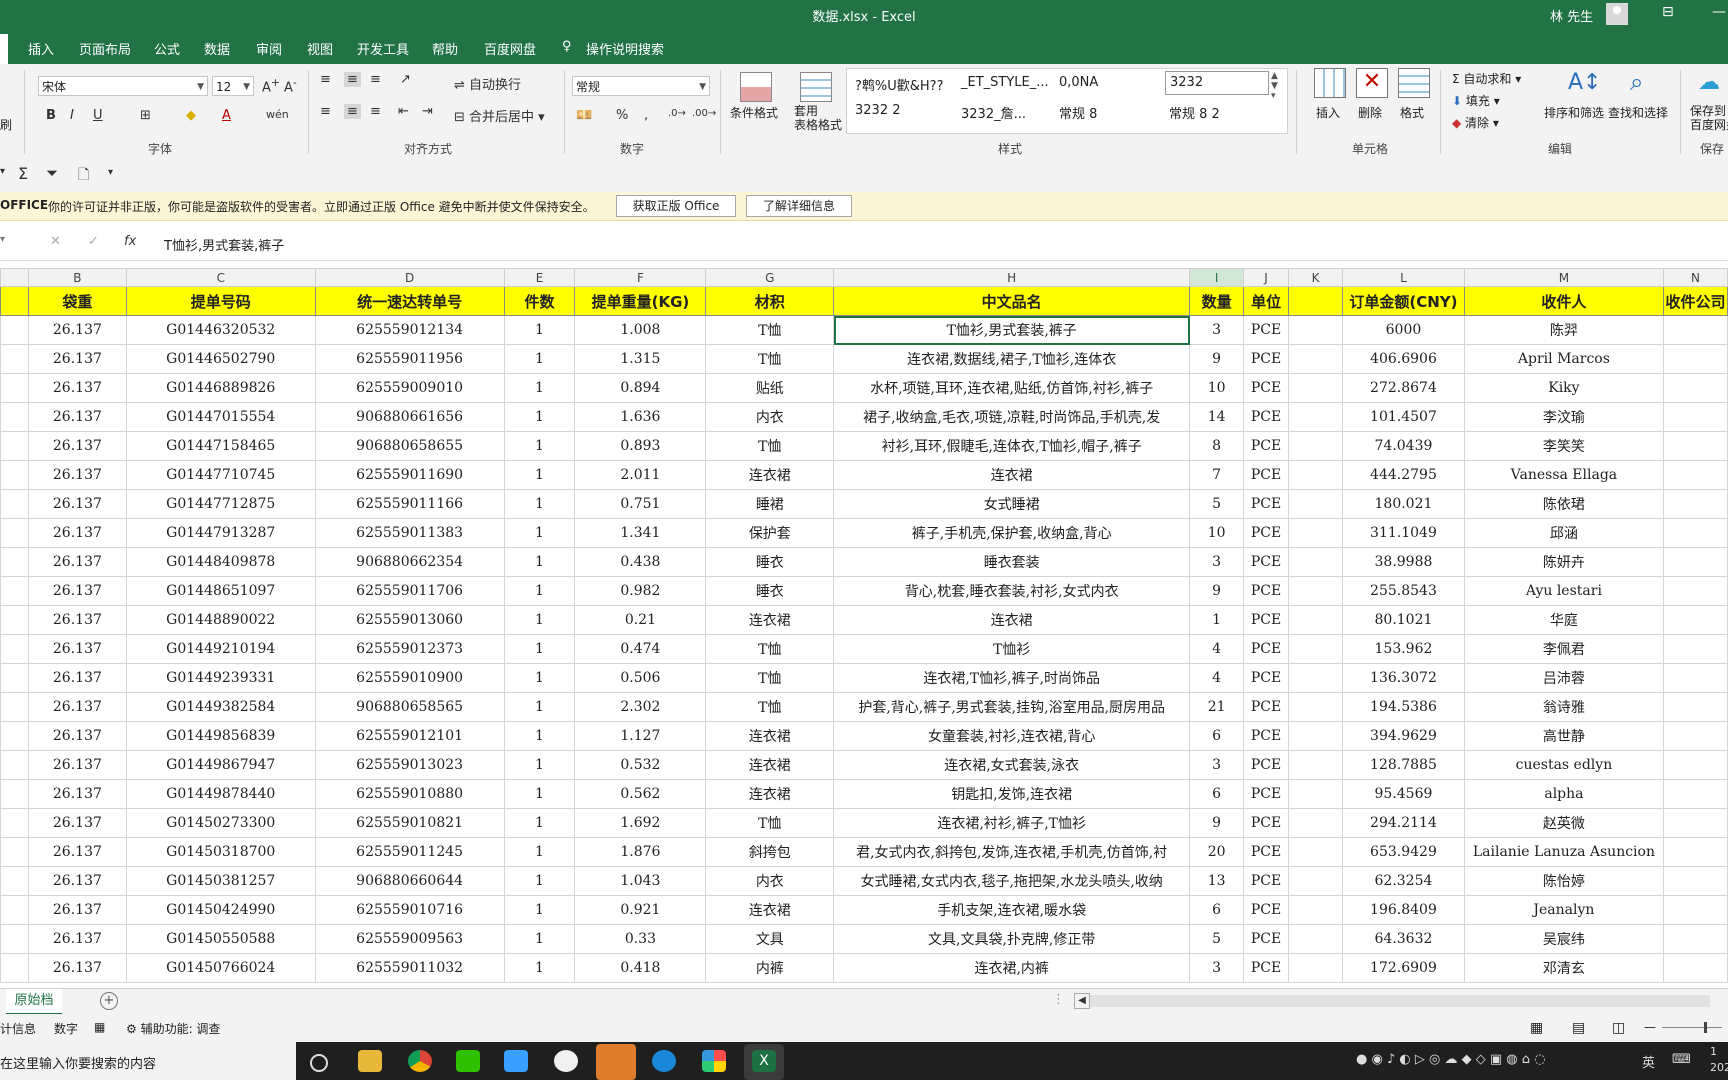 This screenshot has height=1080, width=1728. What do you see at coordinates (616, 1062) in the screenshot?
I see `orange-app-icon` at bounding box center [616, 1062].